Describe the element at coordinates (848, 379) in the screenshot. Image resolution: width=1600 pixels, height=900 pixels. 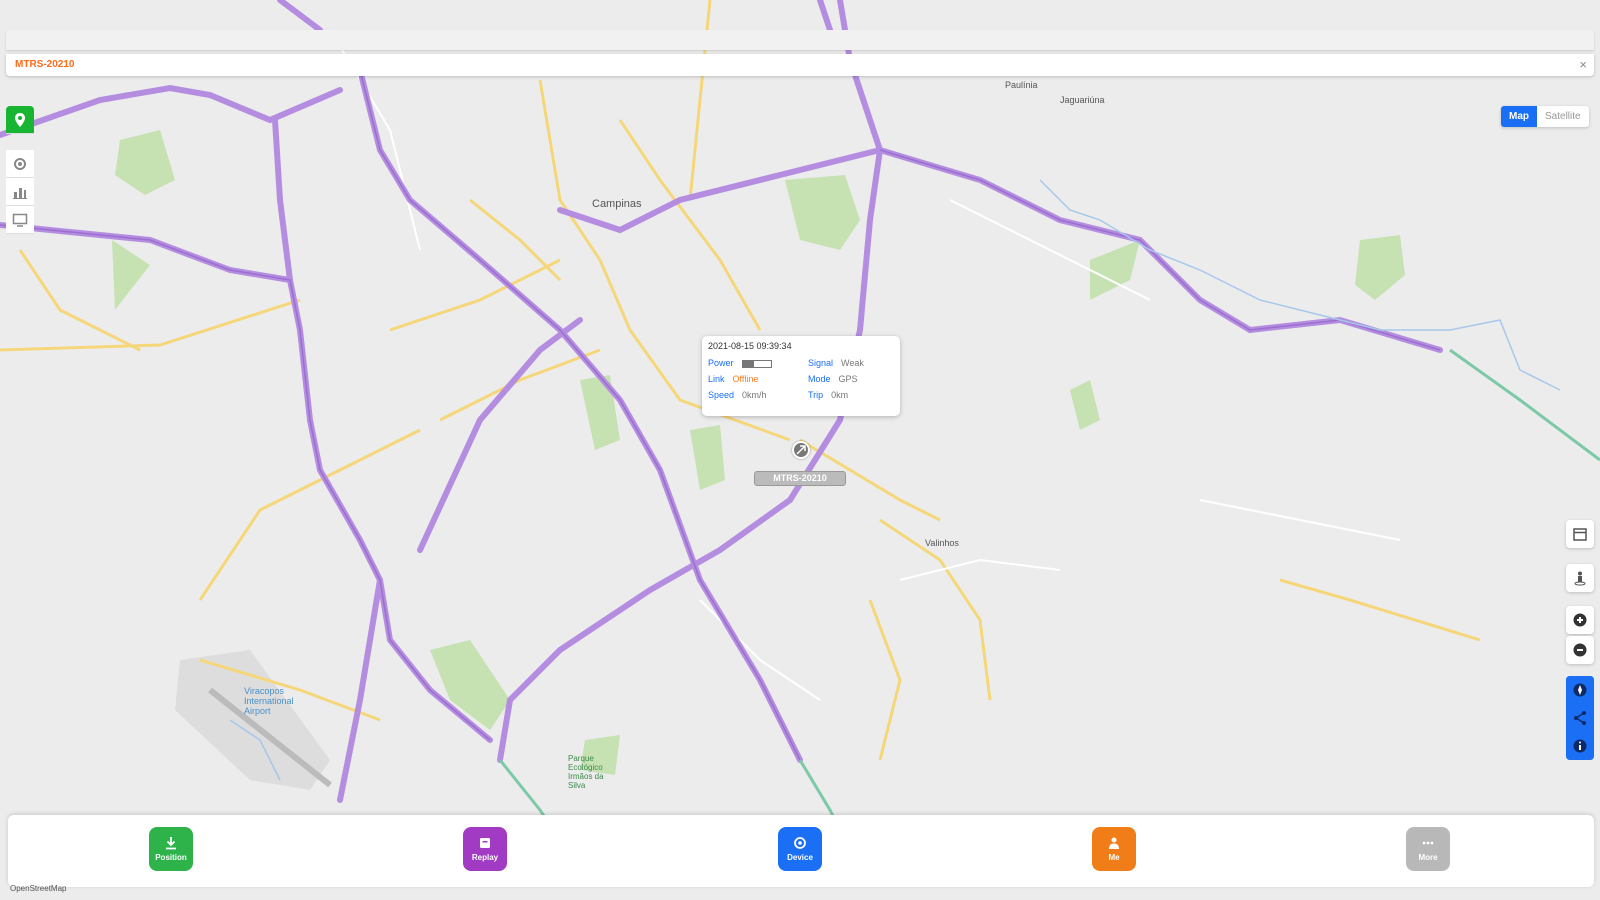
I see `mode-value: GPS` at that location.